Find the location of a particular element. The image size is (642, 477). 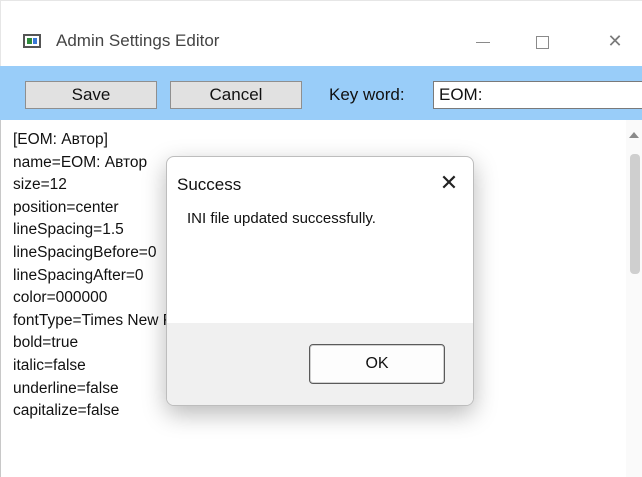

keyword-input is located at coordinates (537, 95).